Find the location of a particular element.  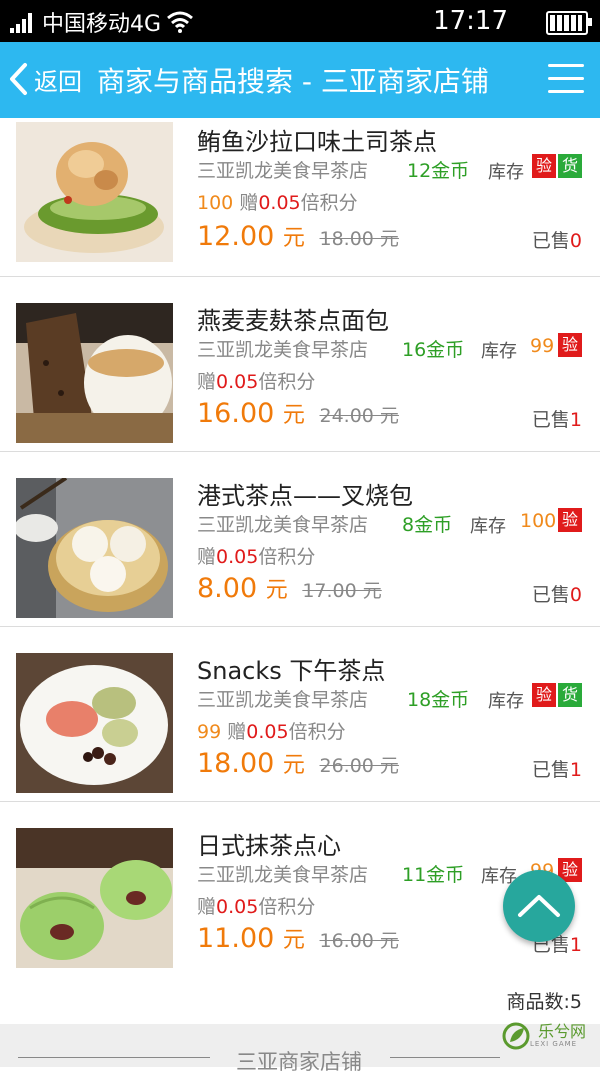

product-count-label: 商品数: is located at coordinates (538, 1002).